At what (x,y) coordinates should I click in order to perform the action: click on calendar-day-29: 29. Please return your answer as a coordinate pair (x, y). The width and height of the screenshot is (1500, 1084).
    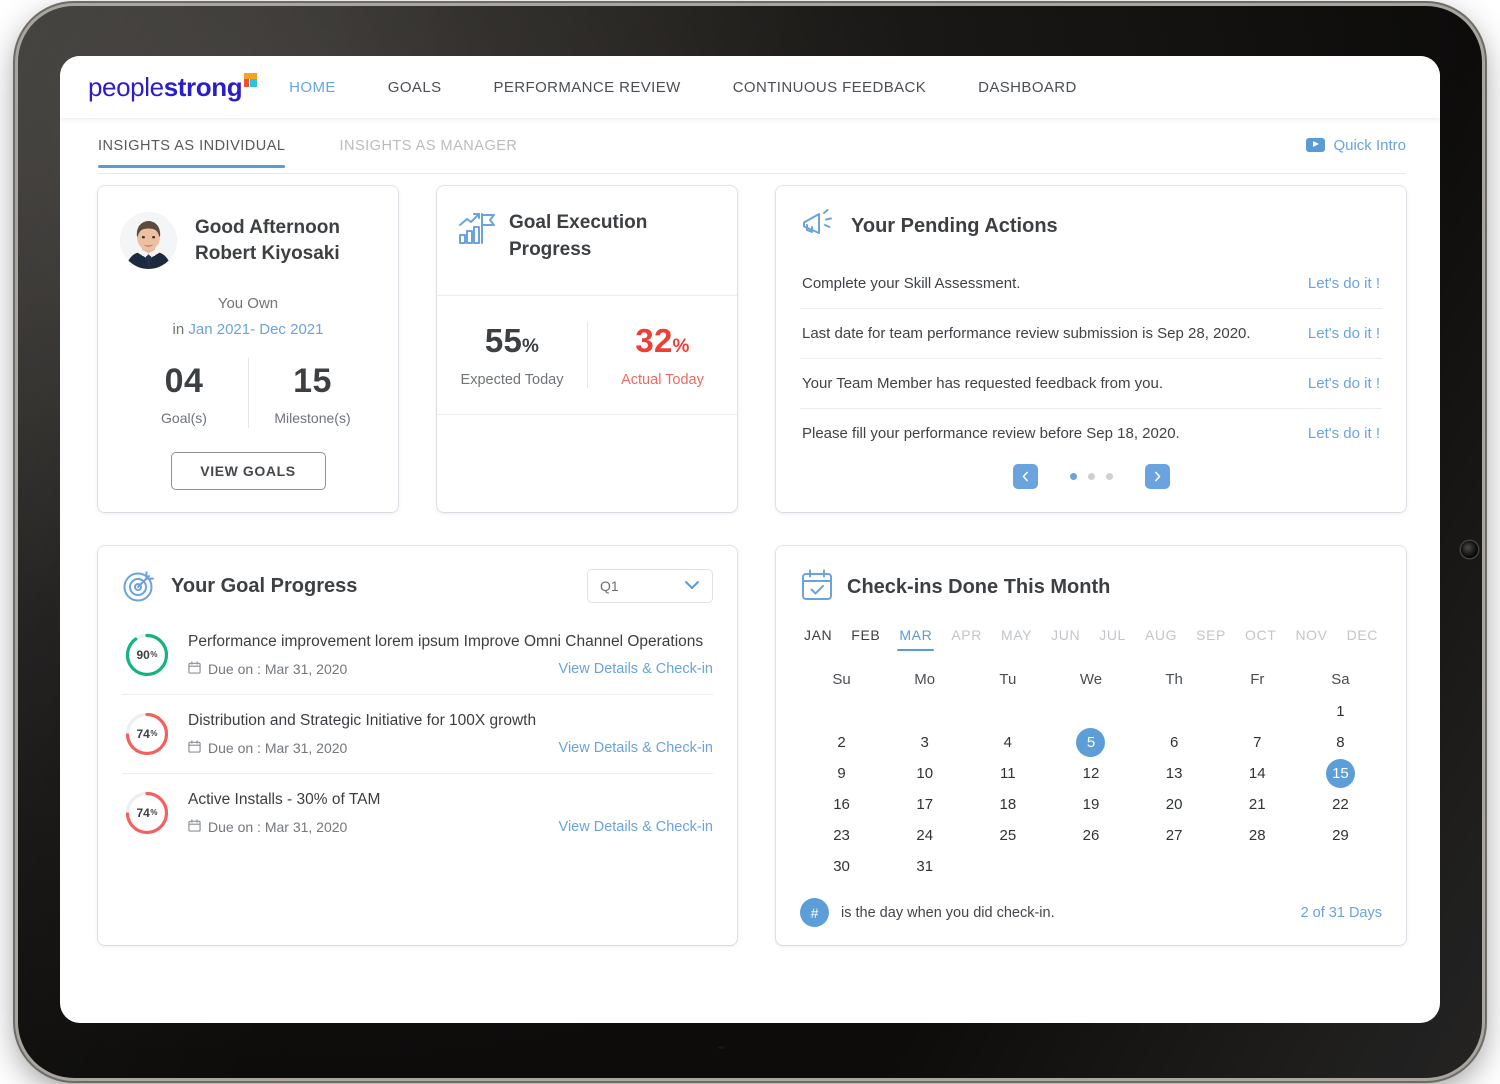
    Looking at the image, I should click on (1340, 835).